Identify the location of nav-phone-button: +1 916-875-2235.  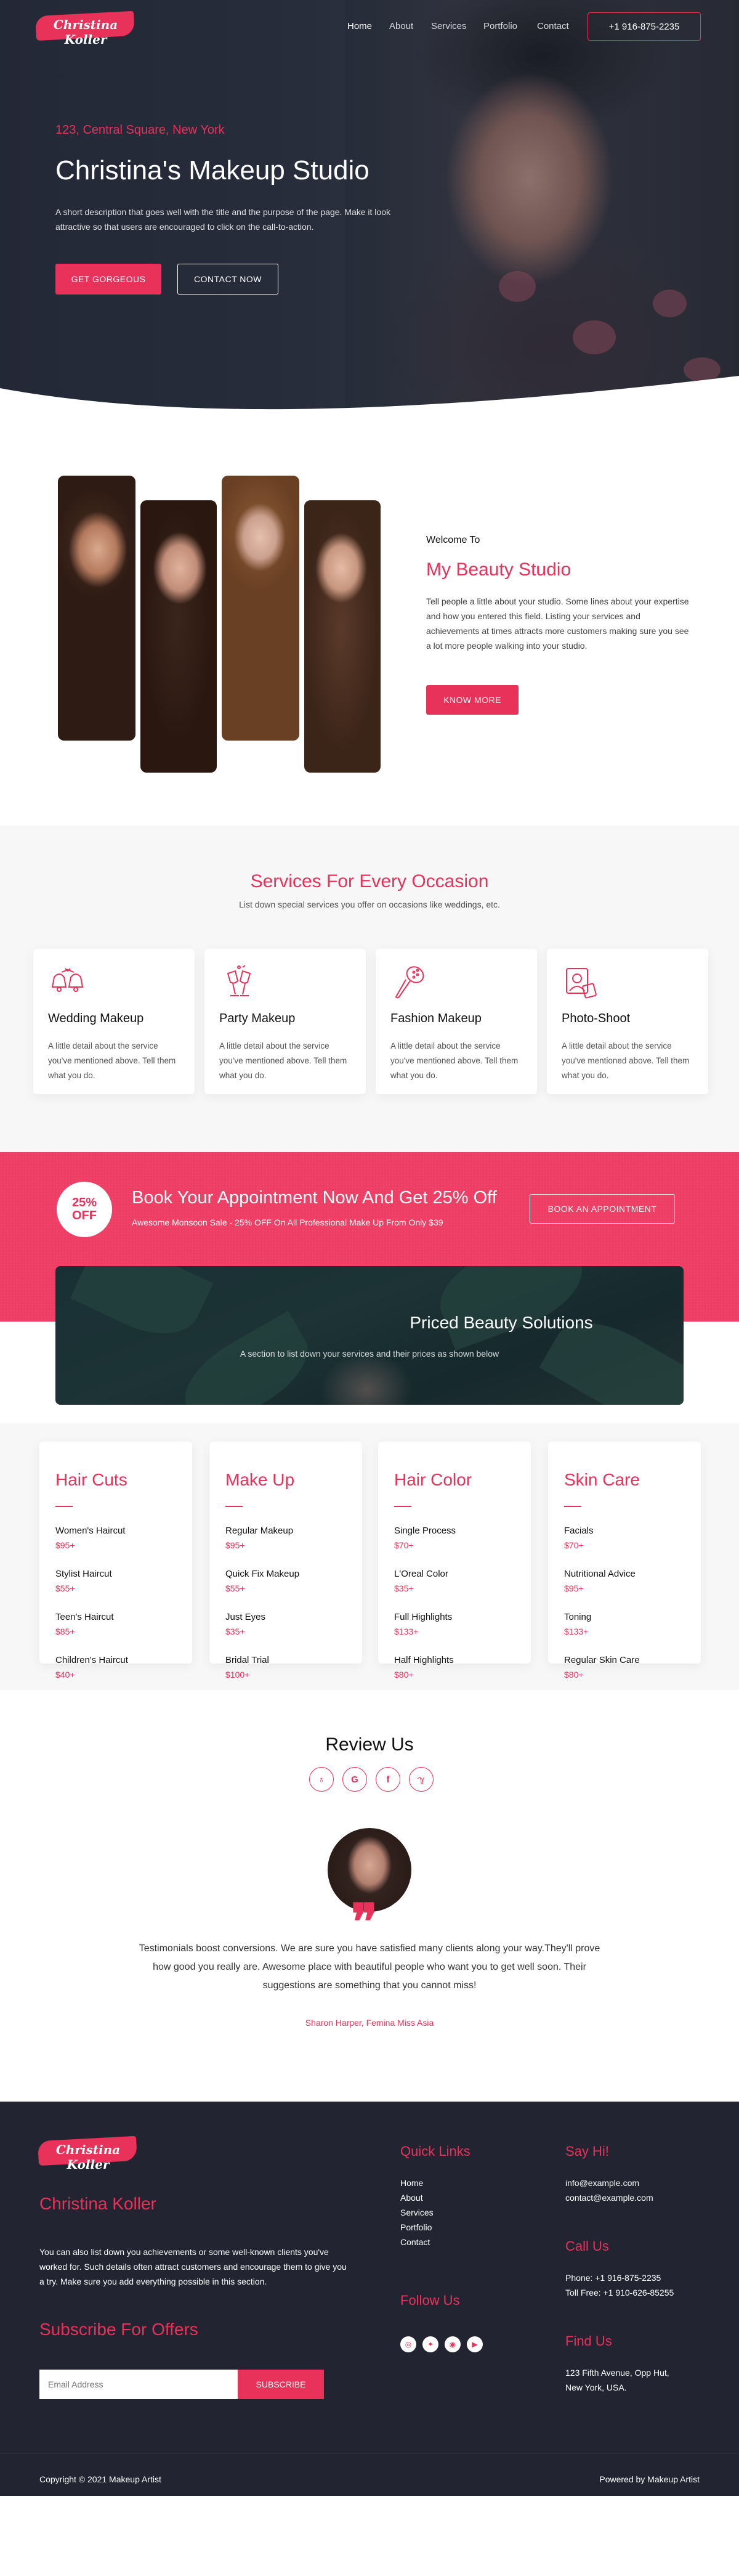
(644, 26).